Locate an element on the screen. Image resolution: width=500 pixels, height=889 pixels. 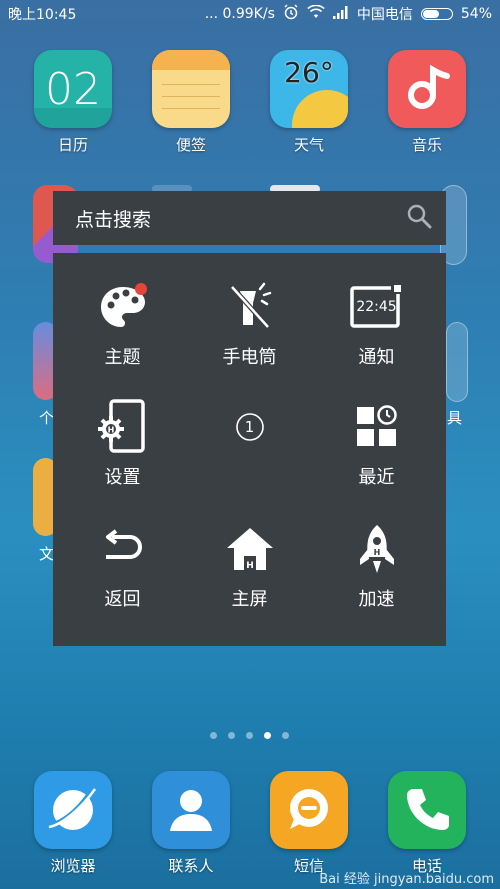
contacts-icon is located at coordinates (191, 810).